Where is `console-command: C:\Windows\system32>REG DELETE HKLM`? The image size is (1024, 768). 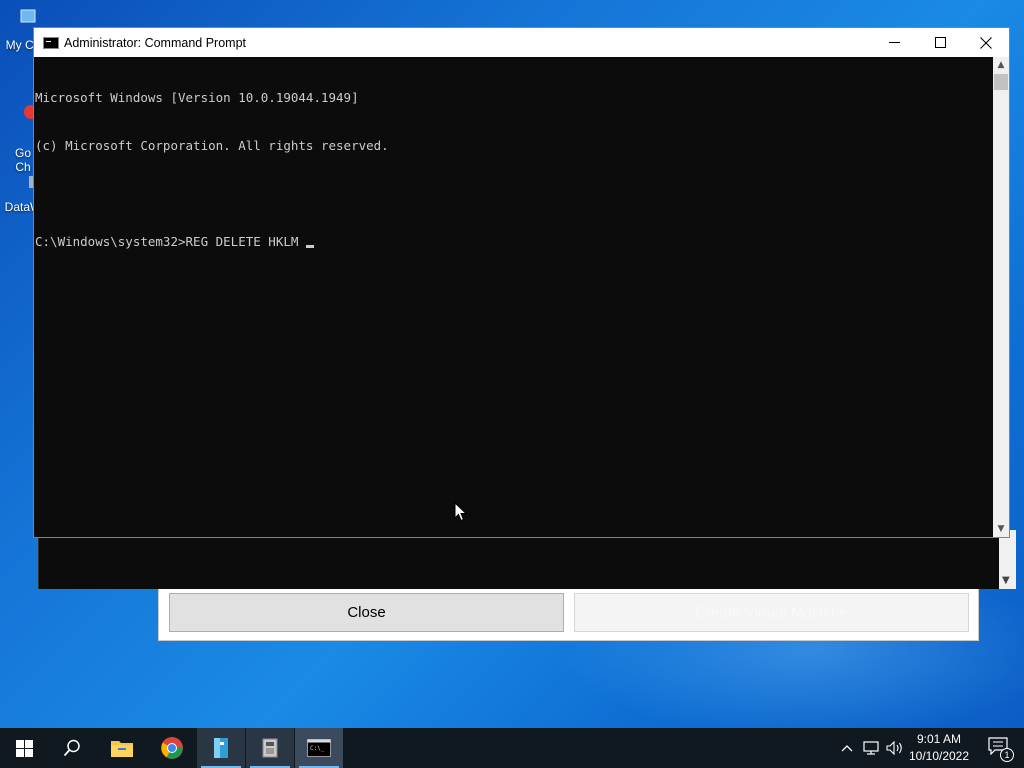
console-command: C:\Windows\system32>REG DELETE HKLM is located at coordinates (167, 241).